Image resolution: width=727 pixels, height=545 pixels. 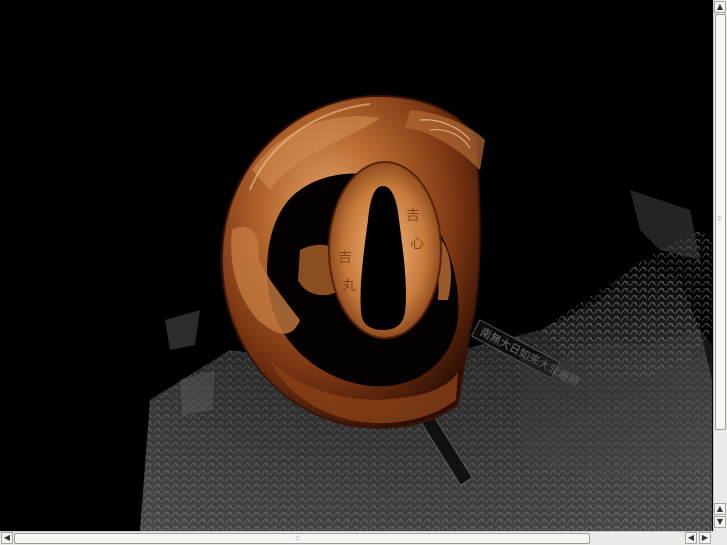 I want to click on vertical-scroll-thumb: :::, so click(x=720, y=222).